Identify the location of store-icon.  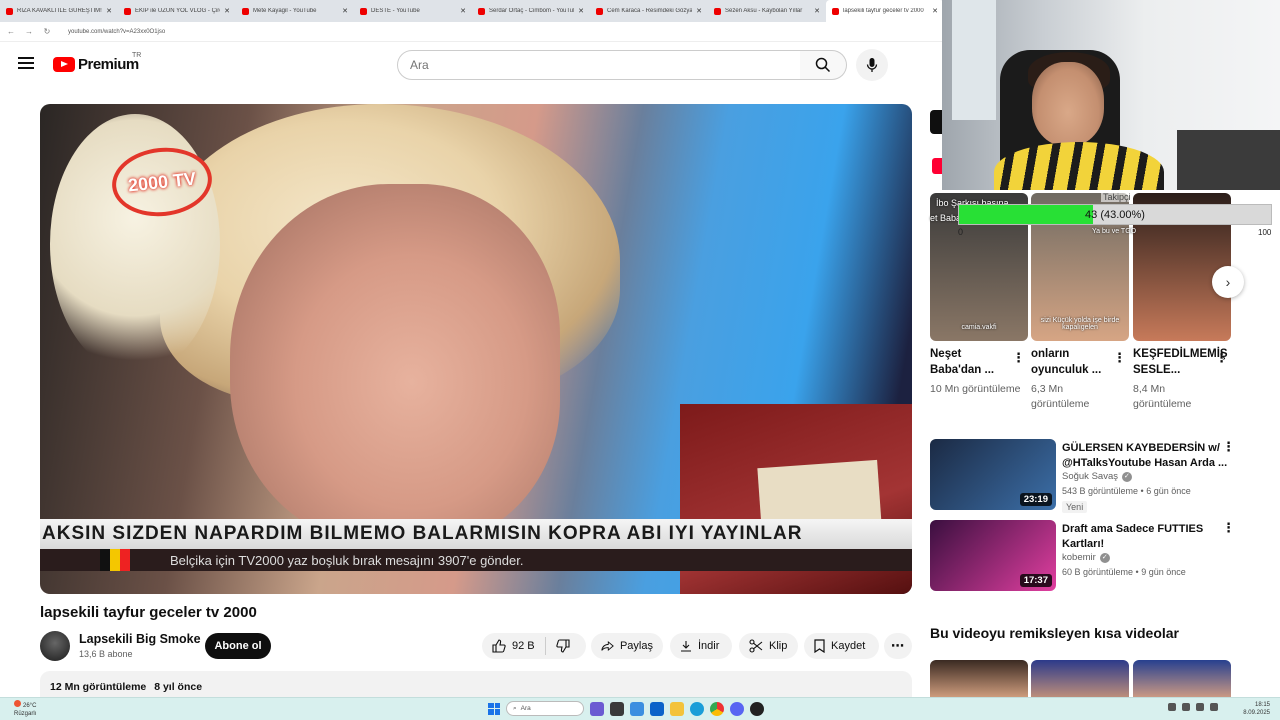
(637, 708).